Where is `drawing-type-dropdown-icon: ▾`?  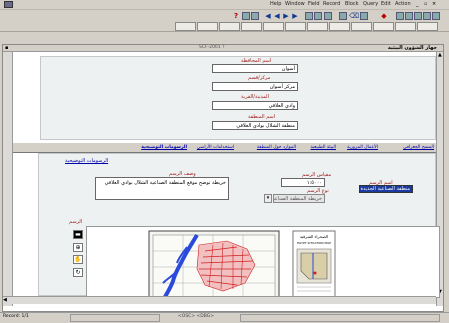 drawing-type-dropdown-icon: ▾ is located at coordinates (268, 198).